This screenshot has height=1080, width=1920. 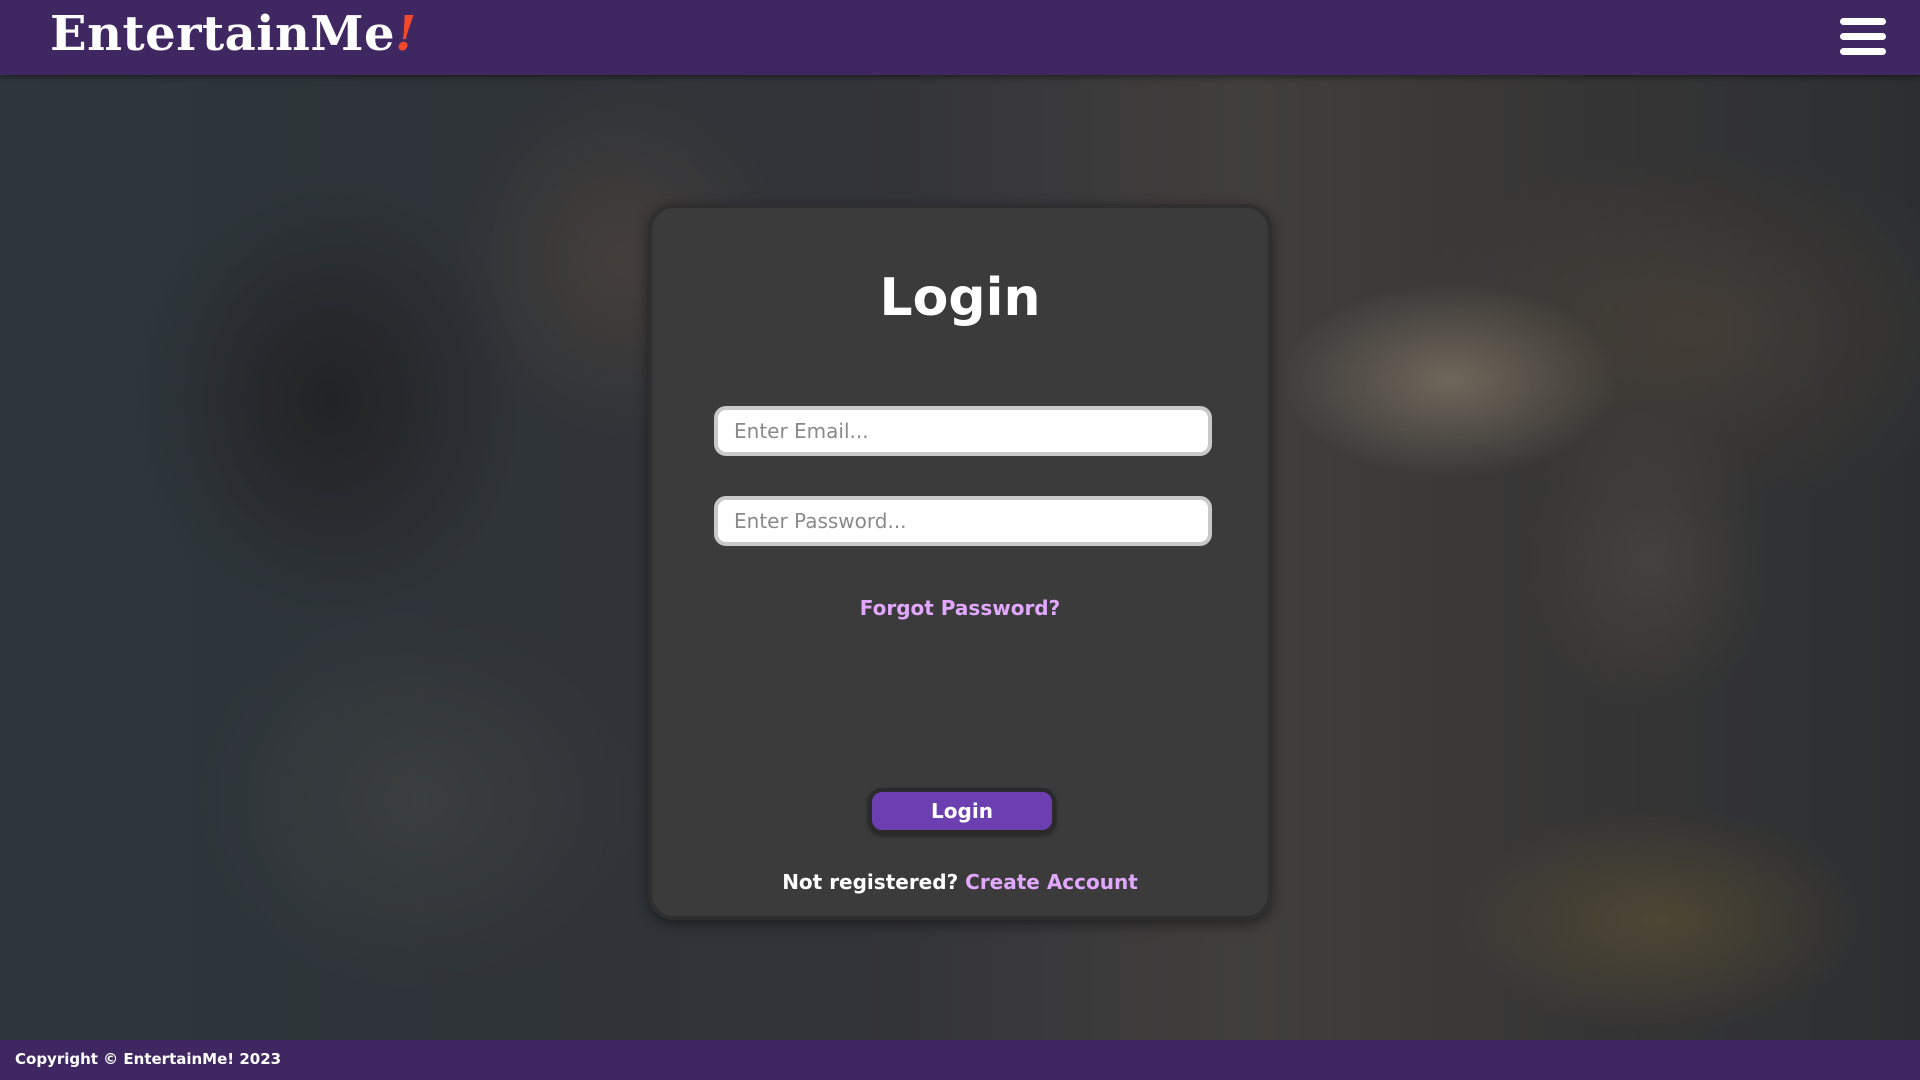 I want to click on logo-mark: !, so click(x=406, y=34).